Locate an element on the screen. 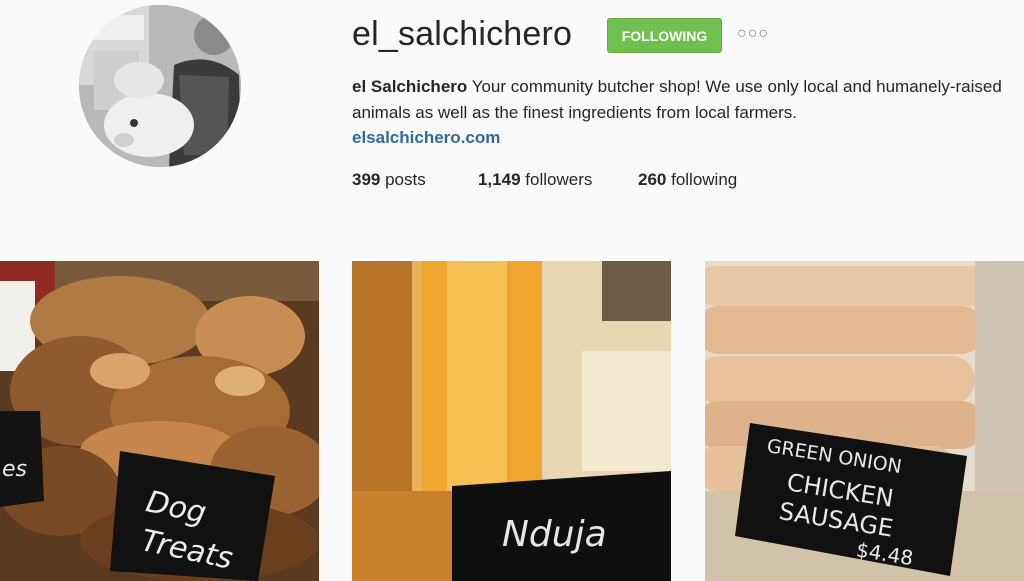 The image size is (1024, 581). bio-name: el Salchichero is located at coordinates (410, 86).